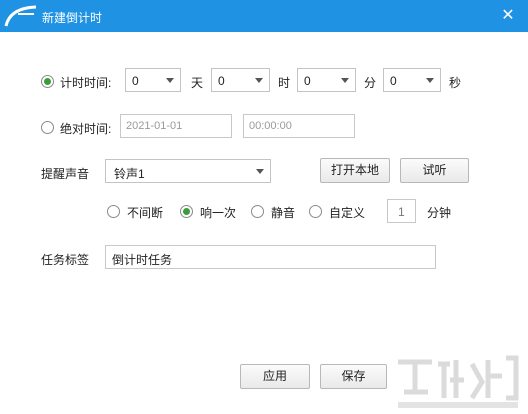 The width and height of the screenshot is (528, 414). What do you see at coordinates (264, 16) in the screenshot?
I see `title-bar: 新建倒计时 ✕` at bounding box center [264, 16].